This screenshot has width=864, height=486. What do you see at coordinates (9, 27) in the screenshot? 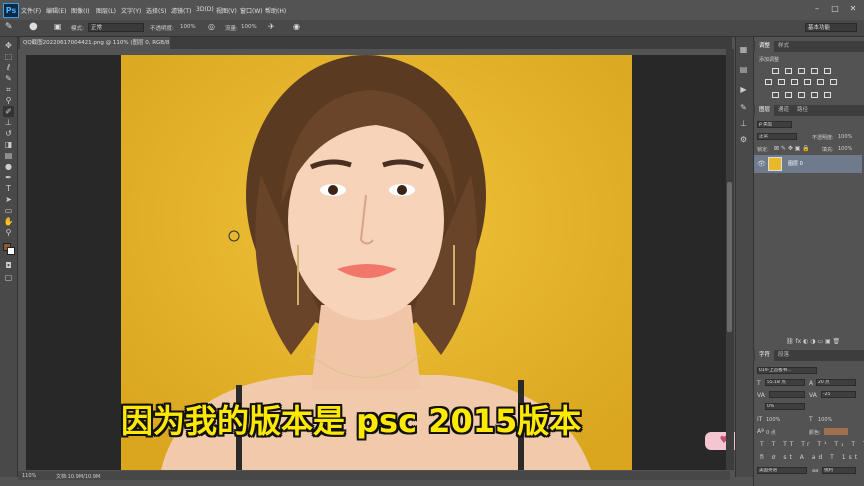
I see `brush-tool-icon: ✎` at bounding box center [9, 27].